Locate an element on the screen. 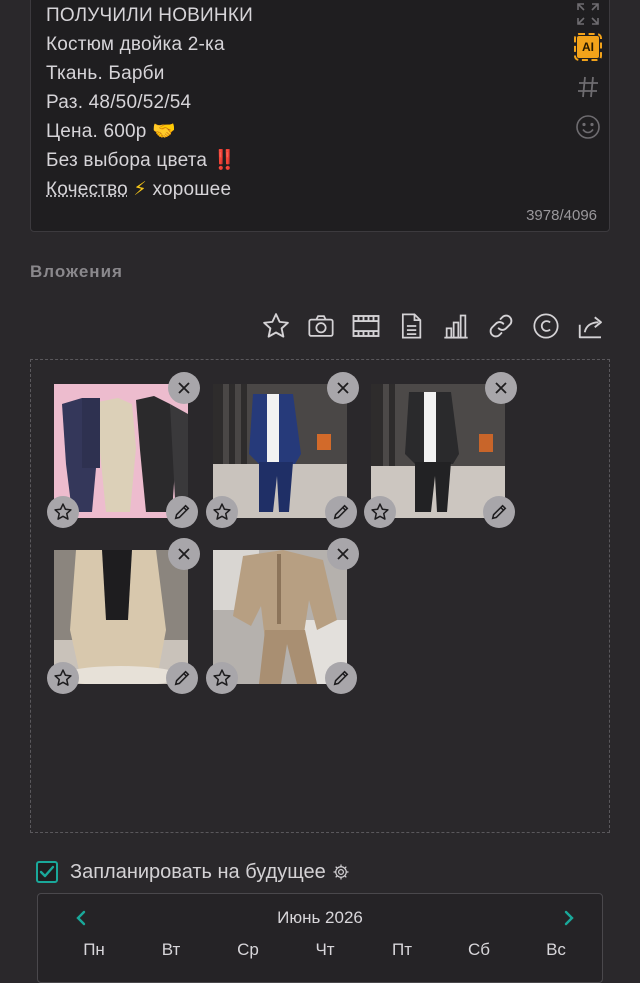  weekday-label: Пн is located at coordinates (94, 949).